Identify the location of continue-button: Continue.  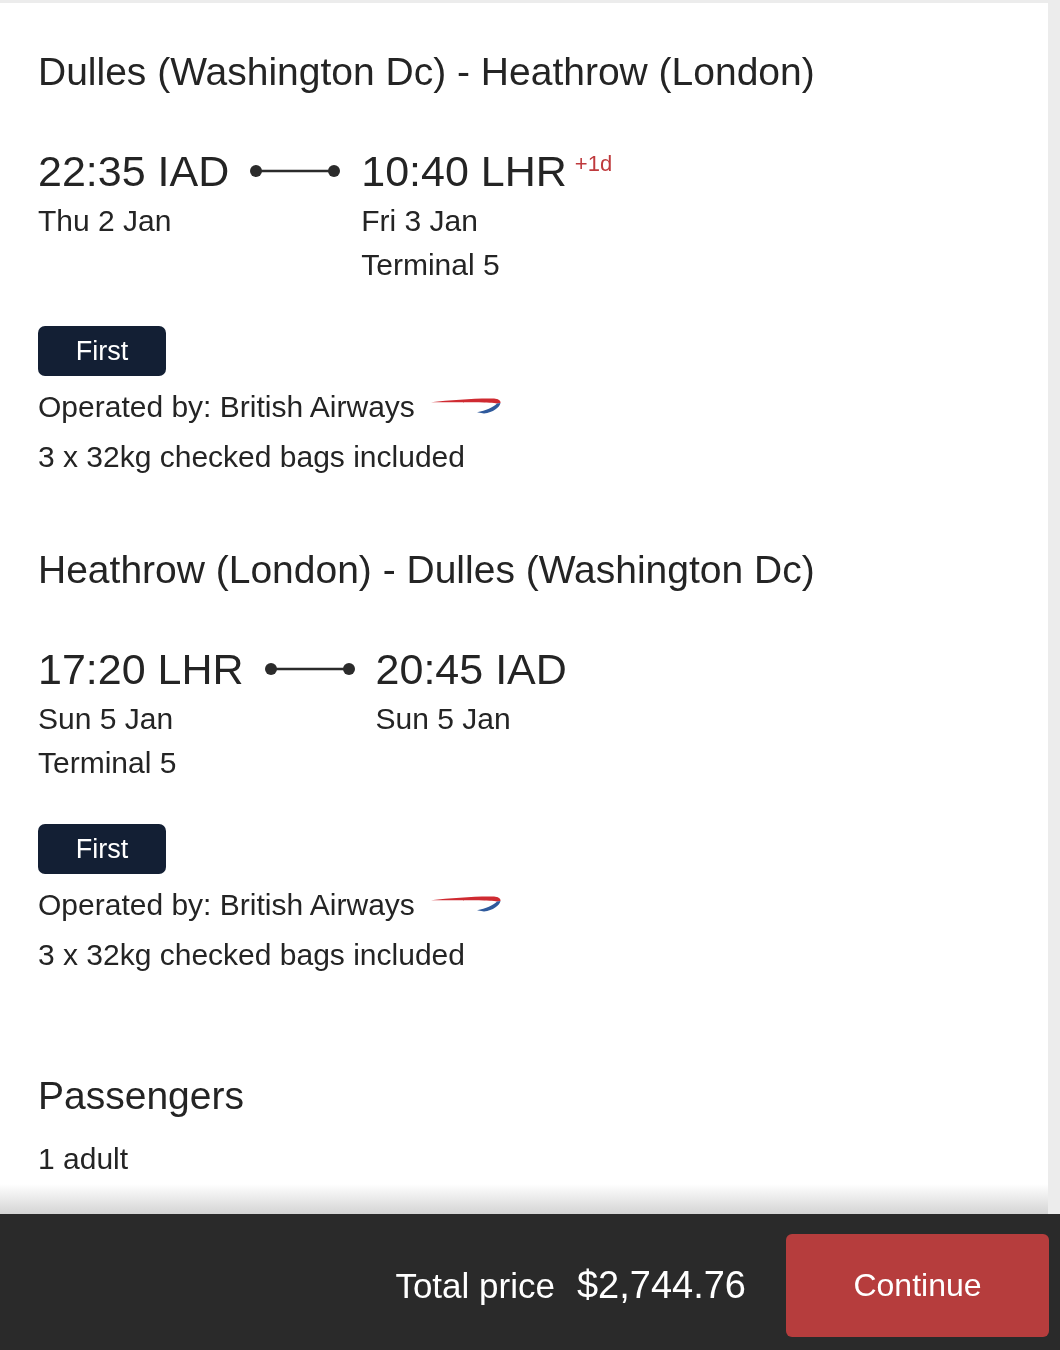
(917, 1285).